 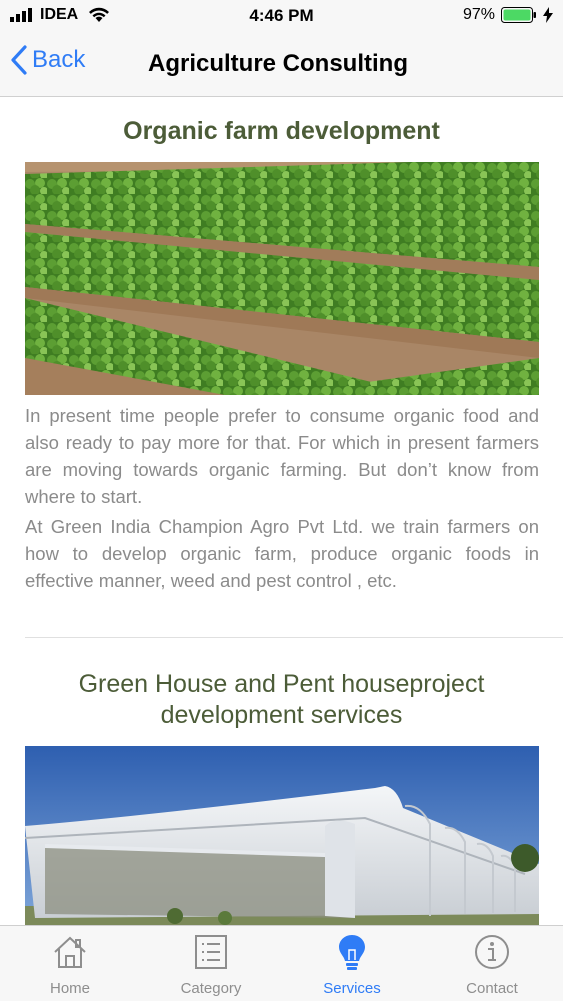 I want to click on tab-home: Home, so click(x=70, y=963).